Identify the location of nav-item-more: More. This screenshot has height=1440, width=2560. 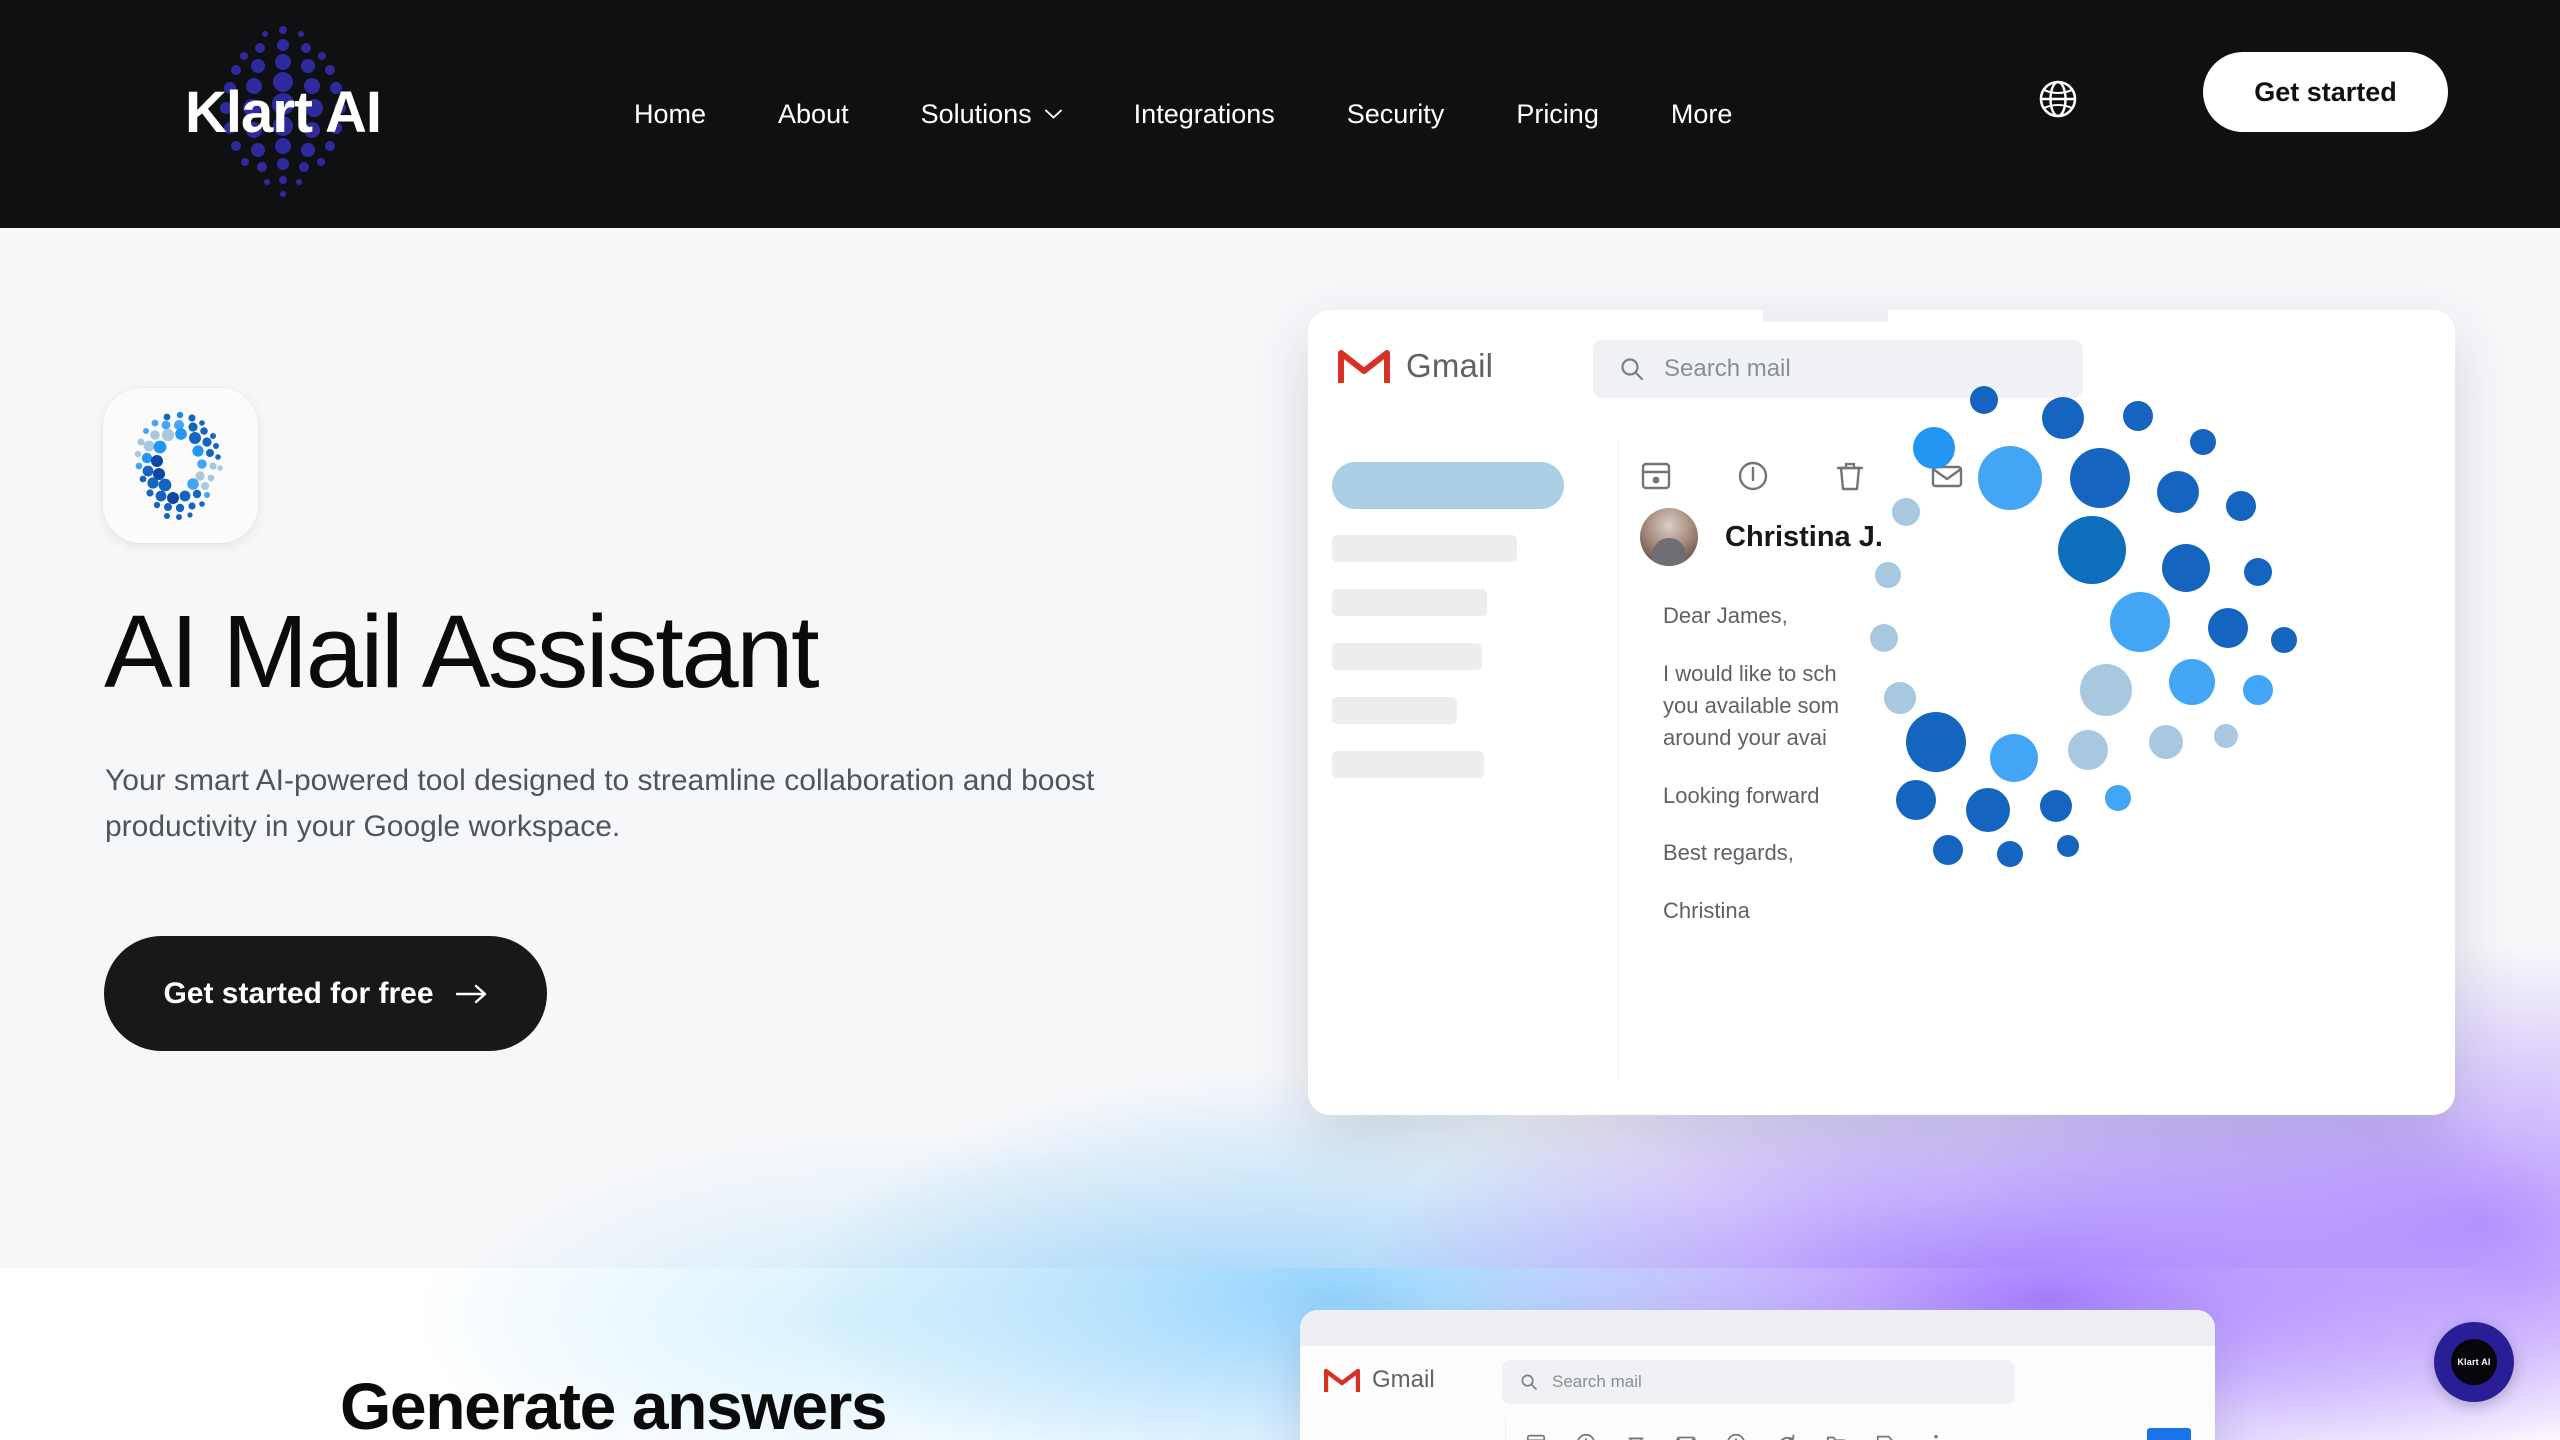
(1702, 114).